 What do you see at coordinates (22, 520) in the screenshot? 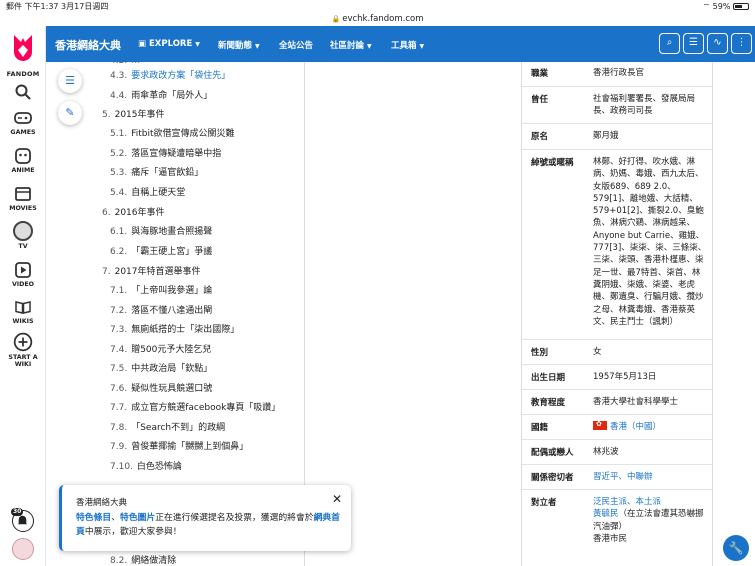
I see `notifications-button: 30` at bounding box center [22, 520].